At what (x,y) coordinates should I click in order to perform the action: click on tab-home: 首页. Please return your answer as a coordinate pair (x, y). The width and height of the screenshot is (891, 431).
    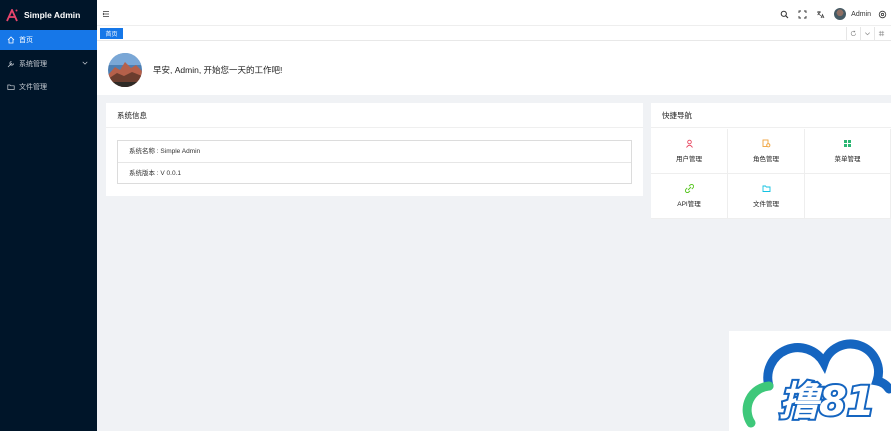
    Looking at the image, I should click on (111, 33).